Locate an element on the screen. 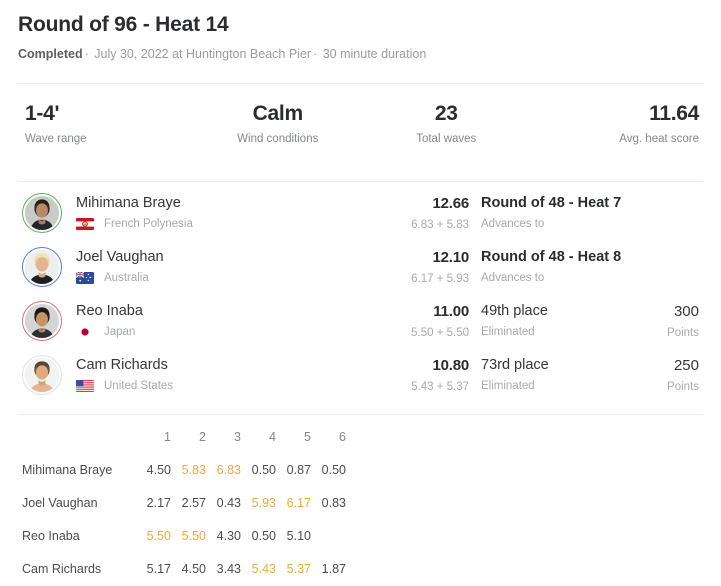 This screenshot has height=586, width=721. wave-column-header: 4 is located at coordinates (272, 437).